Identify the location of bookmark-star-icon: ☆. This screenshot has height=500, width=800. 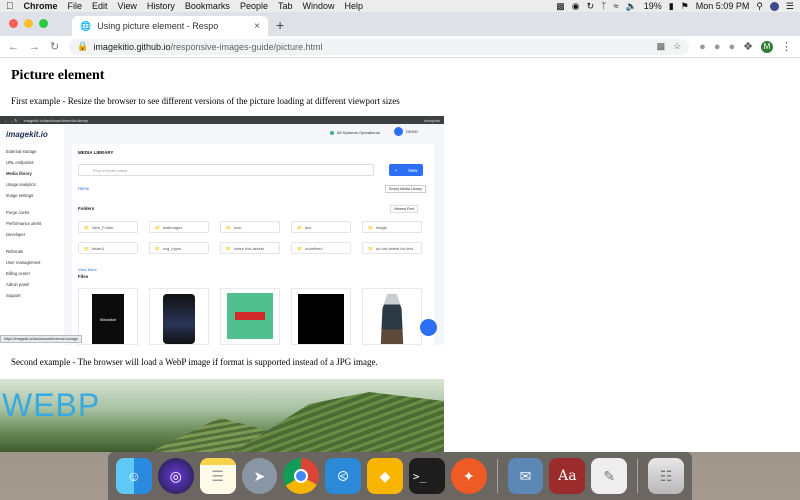
(677, 46).